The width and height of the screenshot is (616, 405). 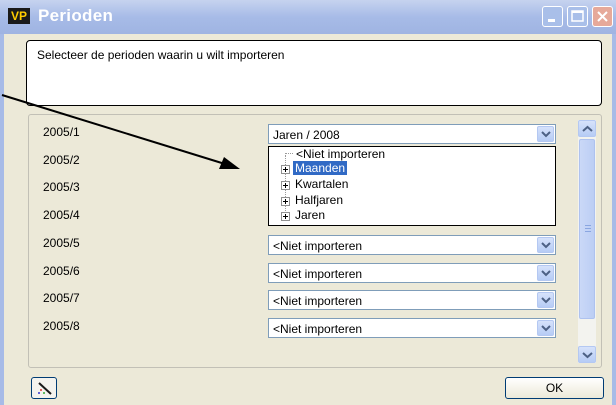 I want to click on wand-icon, so click(x=45, y=388).